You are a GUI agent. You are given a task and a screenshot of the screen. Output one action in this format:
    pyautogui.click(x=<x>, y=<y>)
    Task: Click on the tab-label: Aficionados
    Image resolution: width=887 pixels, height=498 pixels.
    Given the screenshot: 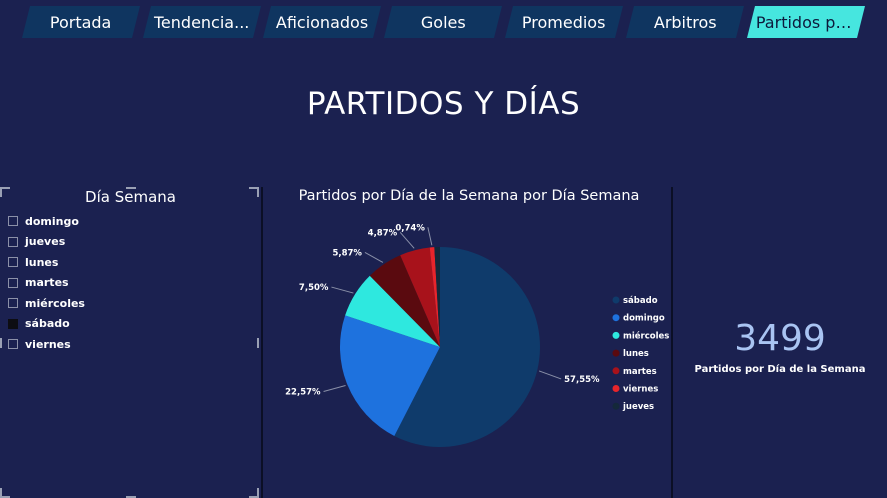 What is the action you would take?
    pyautogui.click(x=322, y=22)
    